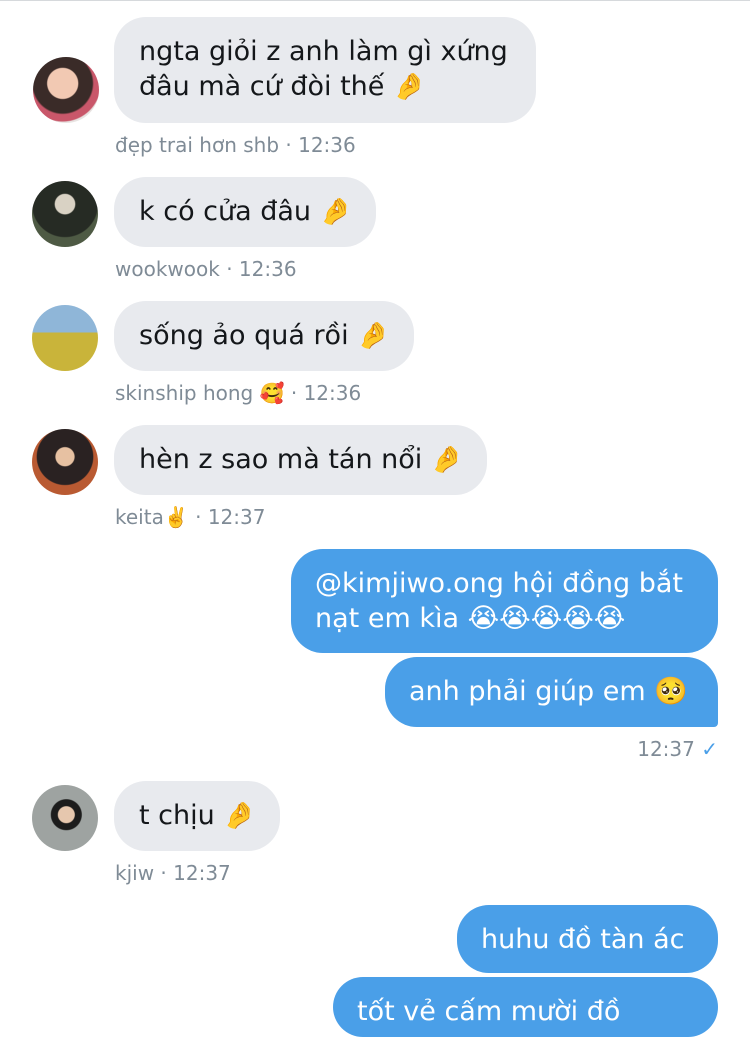 Image resolution: width=750 pixels, height=1037 pixels. I want to click on sender-name: keita, so click(139, 517).